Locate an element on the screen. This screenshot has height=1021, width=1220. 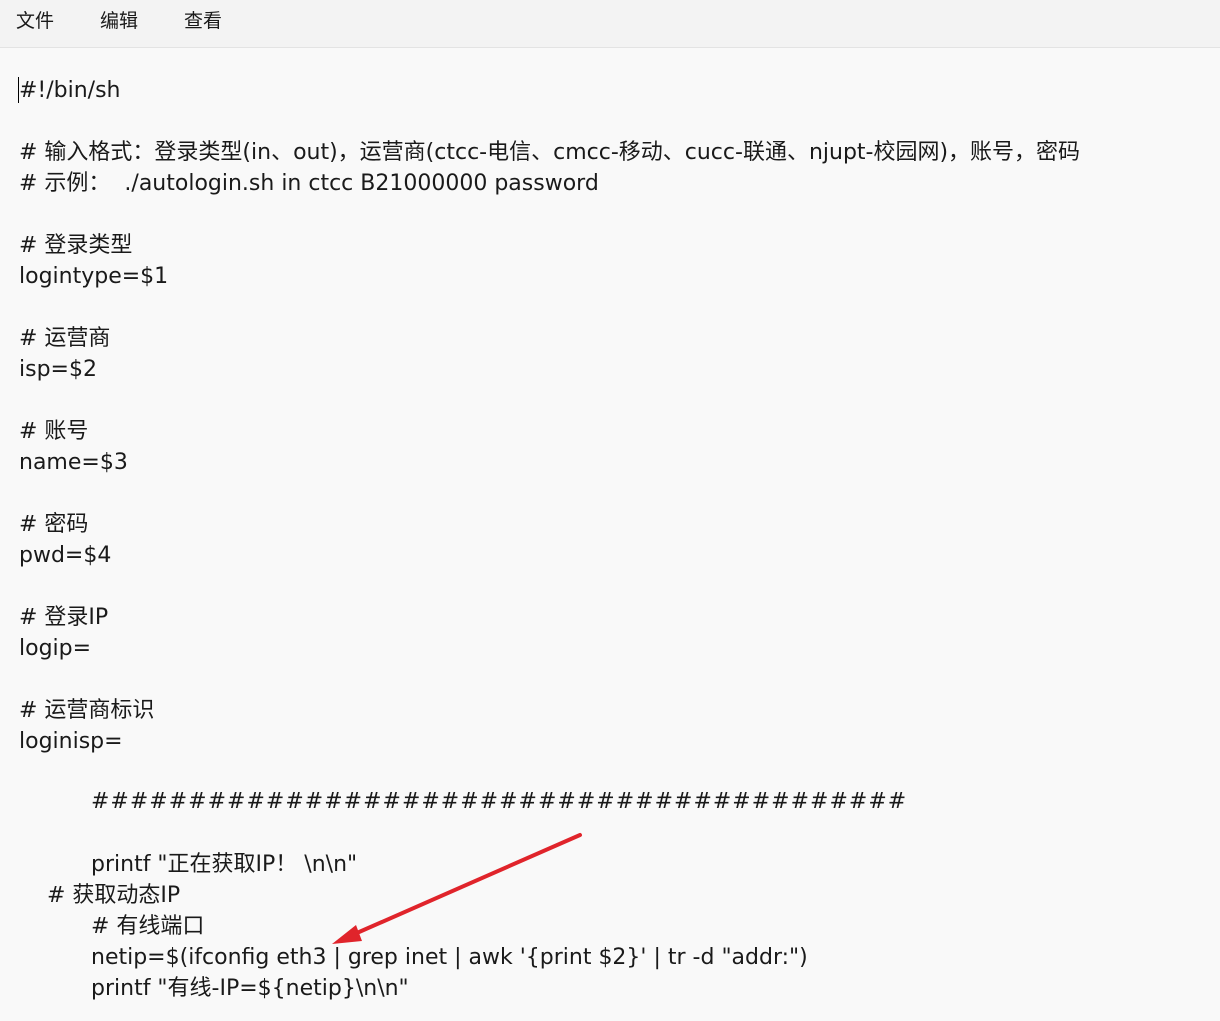
code-line: # 登录IP is located at coordinates (64, 617).